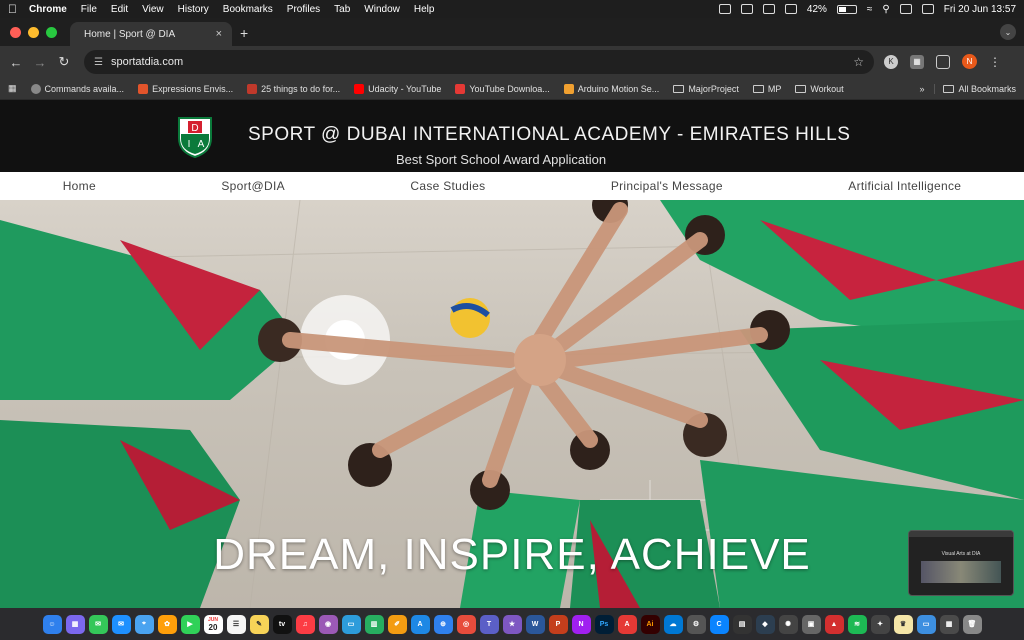  What do you see at coordinates (447, 186) in the screenshot?
I see `nav-case-studies: Case Studies` at bounding box center [447, 186].